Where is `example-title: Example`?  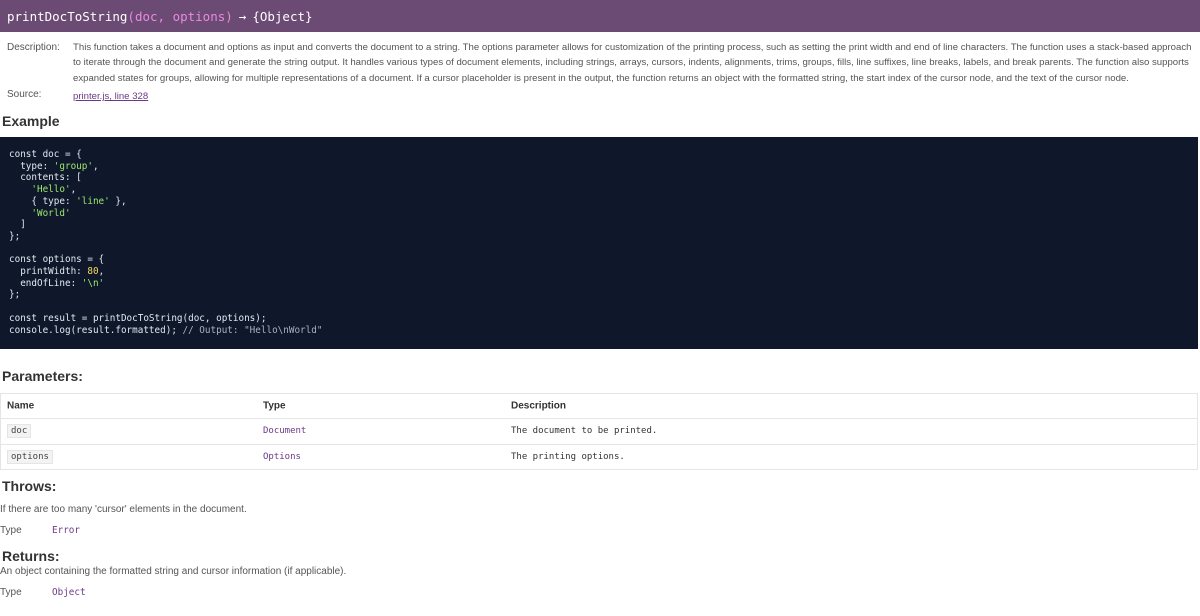
example-title: Example is located at coordinates (31, 121).